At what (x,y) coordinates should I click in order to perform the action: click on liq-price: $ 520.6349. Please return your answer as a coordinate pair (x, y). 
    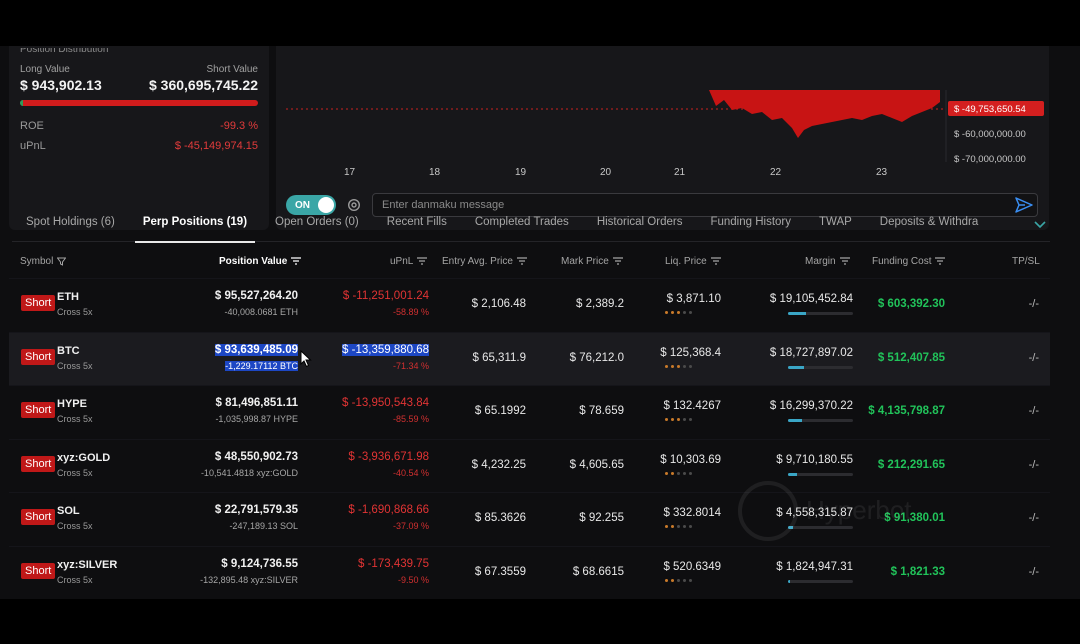
    Looking at the image, I should click on (692, 566).